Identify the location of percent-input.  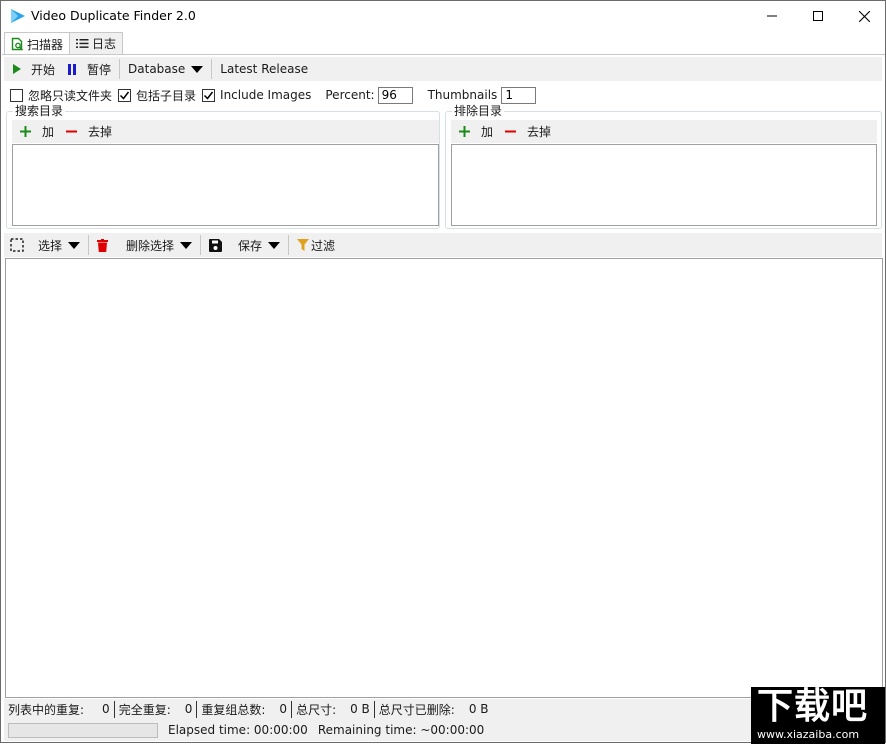
(395, 95).